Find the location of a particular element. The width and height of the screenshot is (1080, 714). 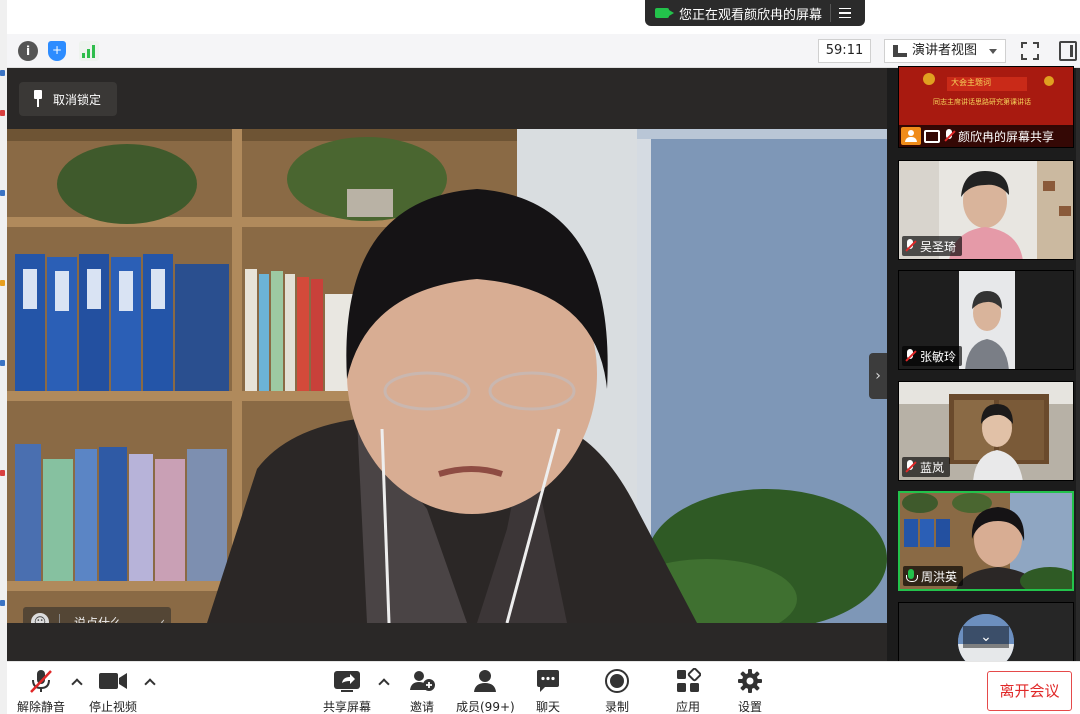

stop-video-button: 停止视频 is located at coordinates (113, 691).